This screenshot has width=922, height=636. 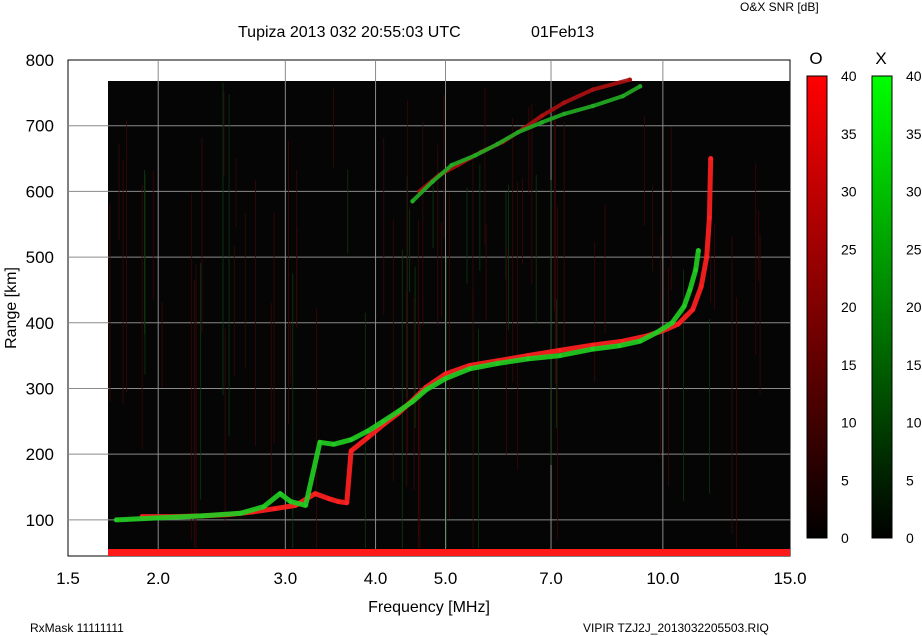 I want to click on y-tick-label: 800, so click(x=40, y=60).